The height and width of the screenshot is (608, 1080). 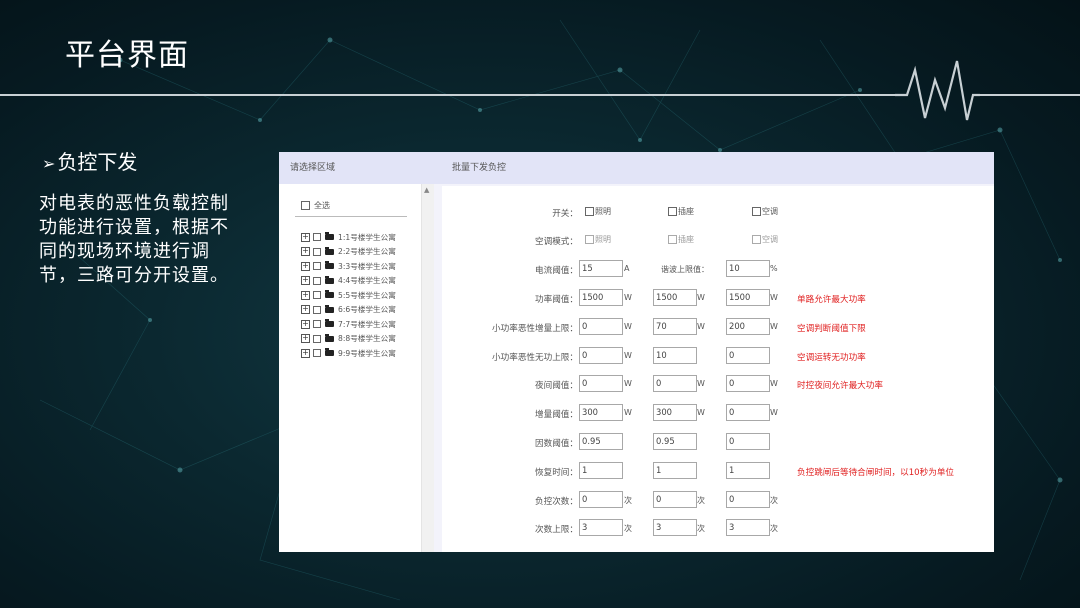 What do you see at coordinates (348, 339) in the screenshot?
I see `tree-item: +8:8号楼学生公寓` at bounding box center [348, 339].